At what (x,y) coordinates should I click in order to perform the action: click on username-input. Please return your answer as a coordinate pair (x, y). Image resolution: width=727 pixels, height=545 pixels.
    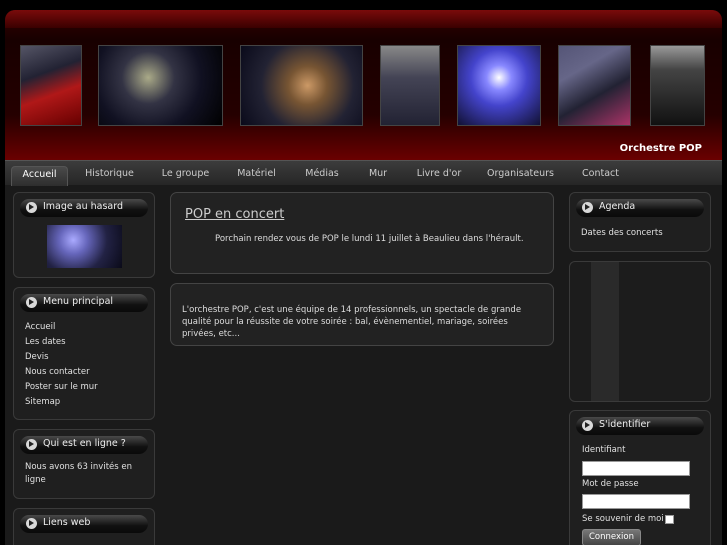
    Looking at the image, I should click on (636, 468).